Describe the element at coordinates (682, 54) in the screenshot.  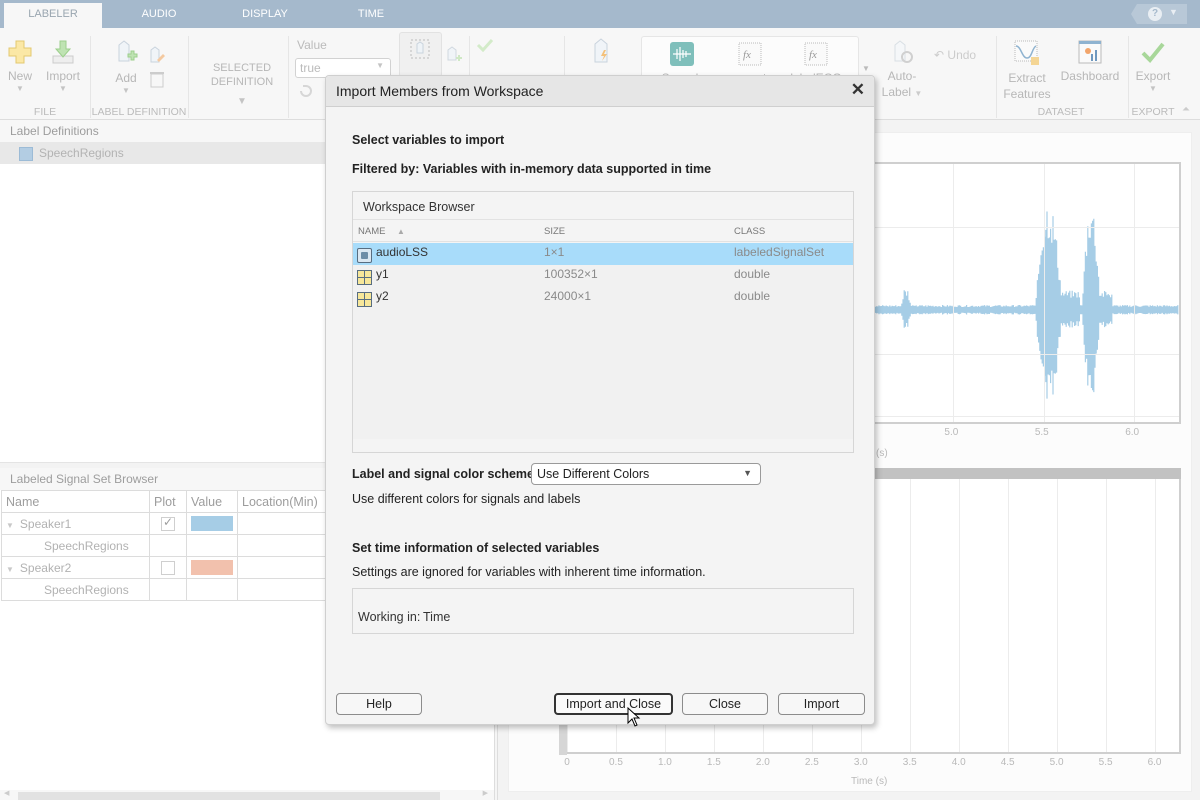
I see `speech-waveform-icon` at that location.